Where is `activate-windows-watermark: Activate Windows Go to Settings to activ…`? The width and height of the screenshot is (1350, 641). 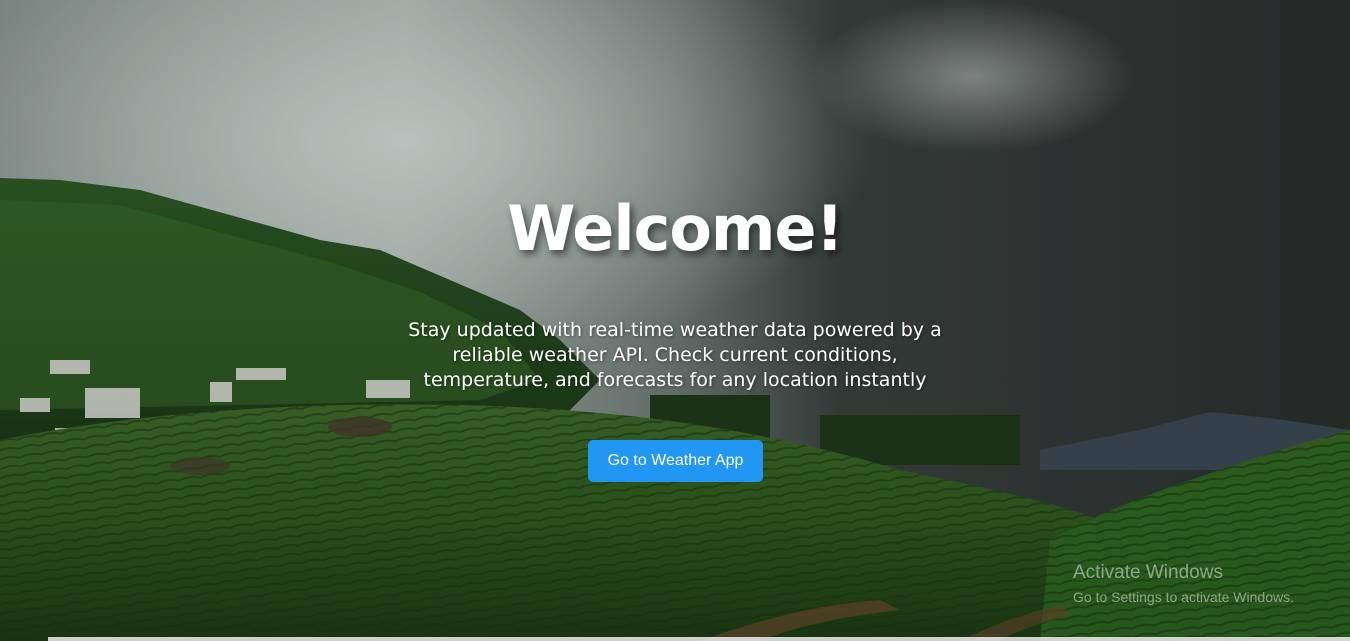 activate-windows-watermark: Activate Windows Go to Settings to activ… is located at coordinates (1183, 584).